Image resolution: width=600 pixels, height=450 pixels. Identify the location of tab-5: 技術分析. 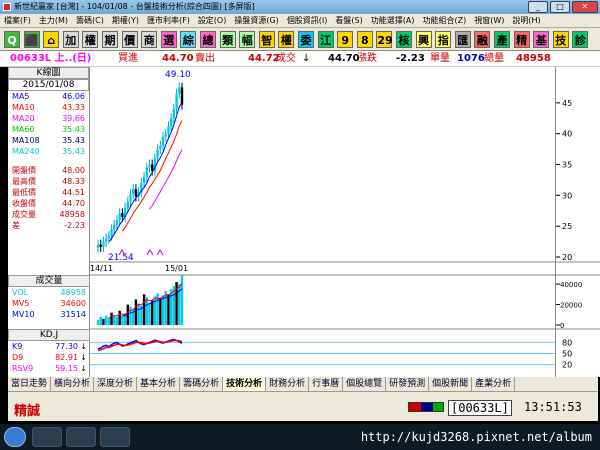
(245, 384).